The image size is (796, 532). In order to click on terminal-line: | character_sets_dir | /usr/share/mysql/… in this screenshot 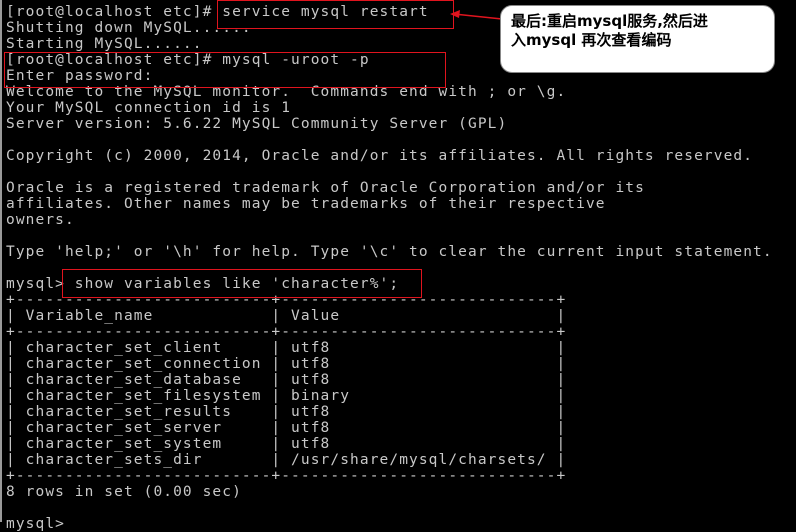, I will do `click(286, 460)`.